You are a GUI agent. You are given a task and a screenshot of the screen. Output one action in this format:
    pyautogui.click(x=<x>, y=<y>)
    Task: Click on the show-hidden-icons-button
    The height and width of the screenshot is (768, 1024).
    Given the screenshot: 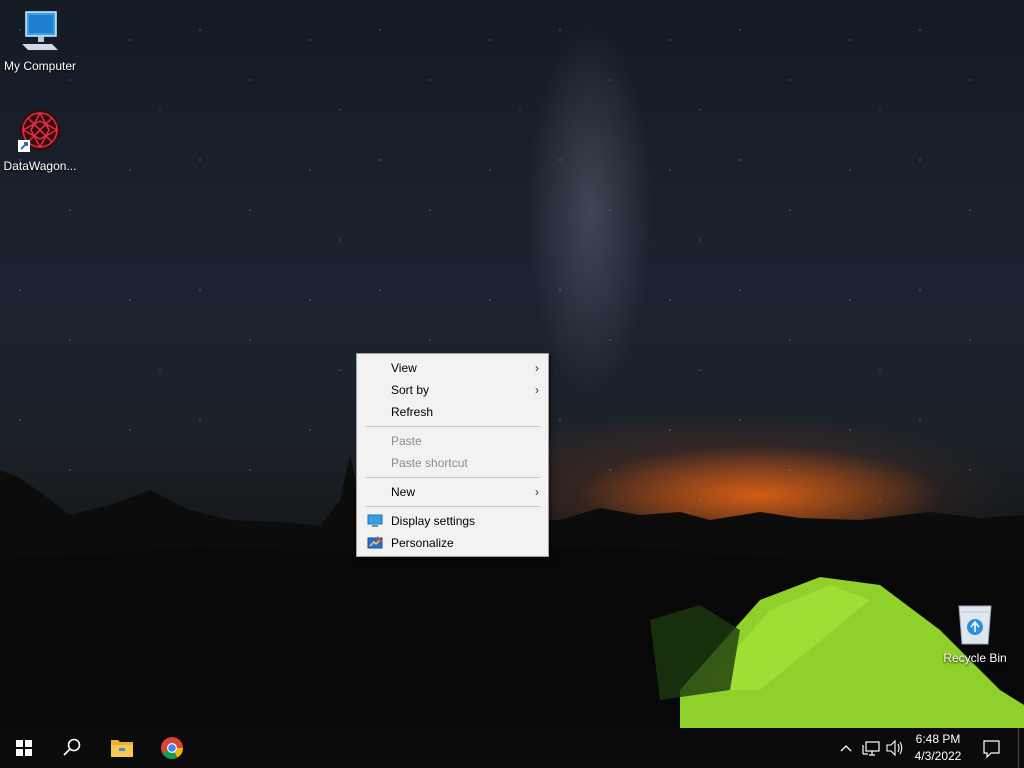 What is the action you would take?
    pyautogui.click(x=846, y=748)
    